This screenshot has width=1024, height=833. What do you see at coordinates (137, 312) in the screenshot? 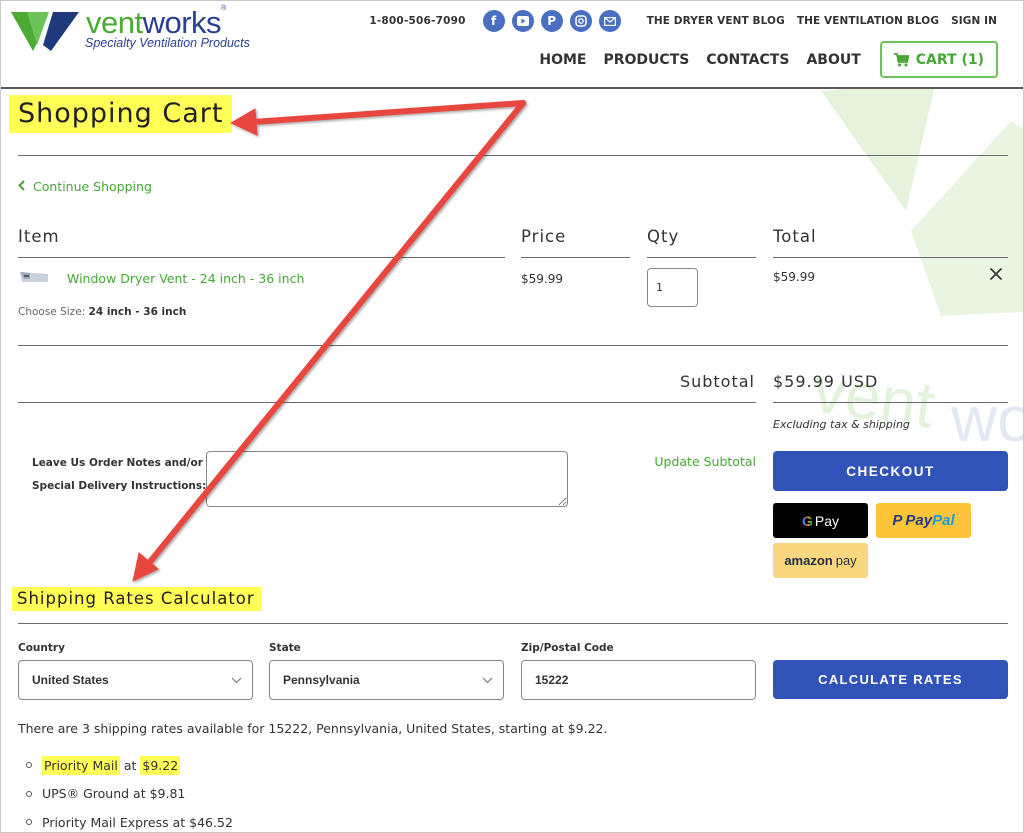
I see `product-option-value: 24 inch - 36 inch` at bounding box center [137, 312].